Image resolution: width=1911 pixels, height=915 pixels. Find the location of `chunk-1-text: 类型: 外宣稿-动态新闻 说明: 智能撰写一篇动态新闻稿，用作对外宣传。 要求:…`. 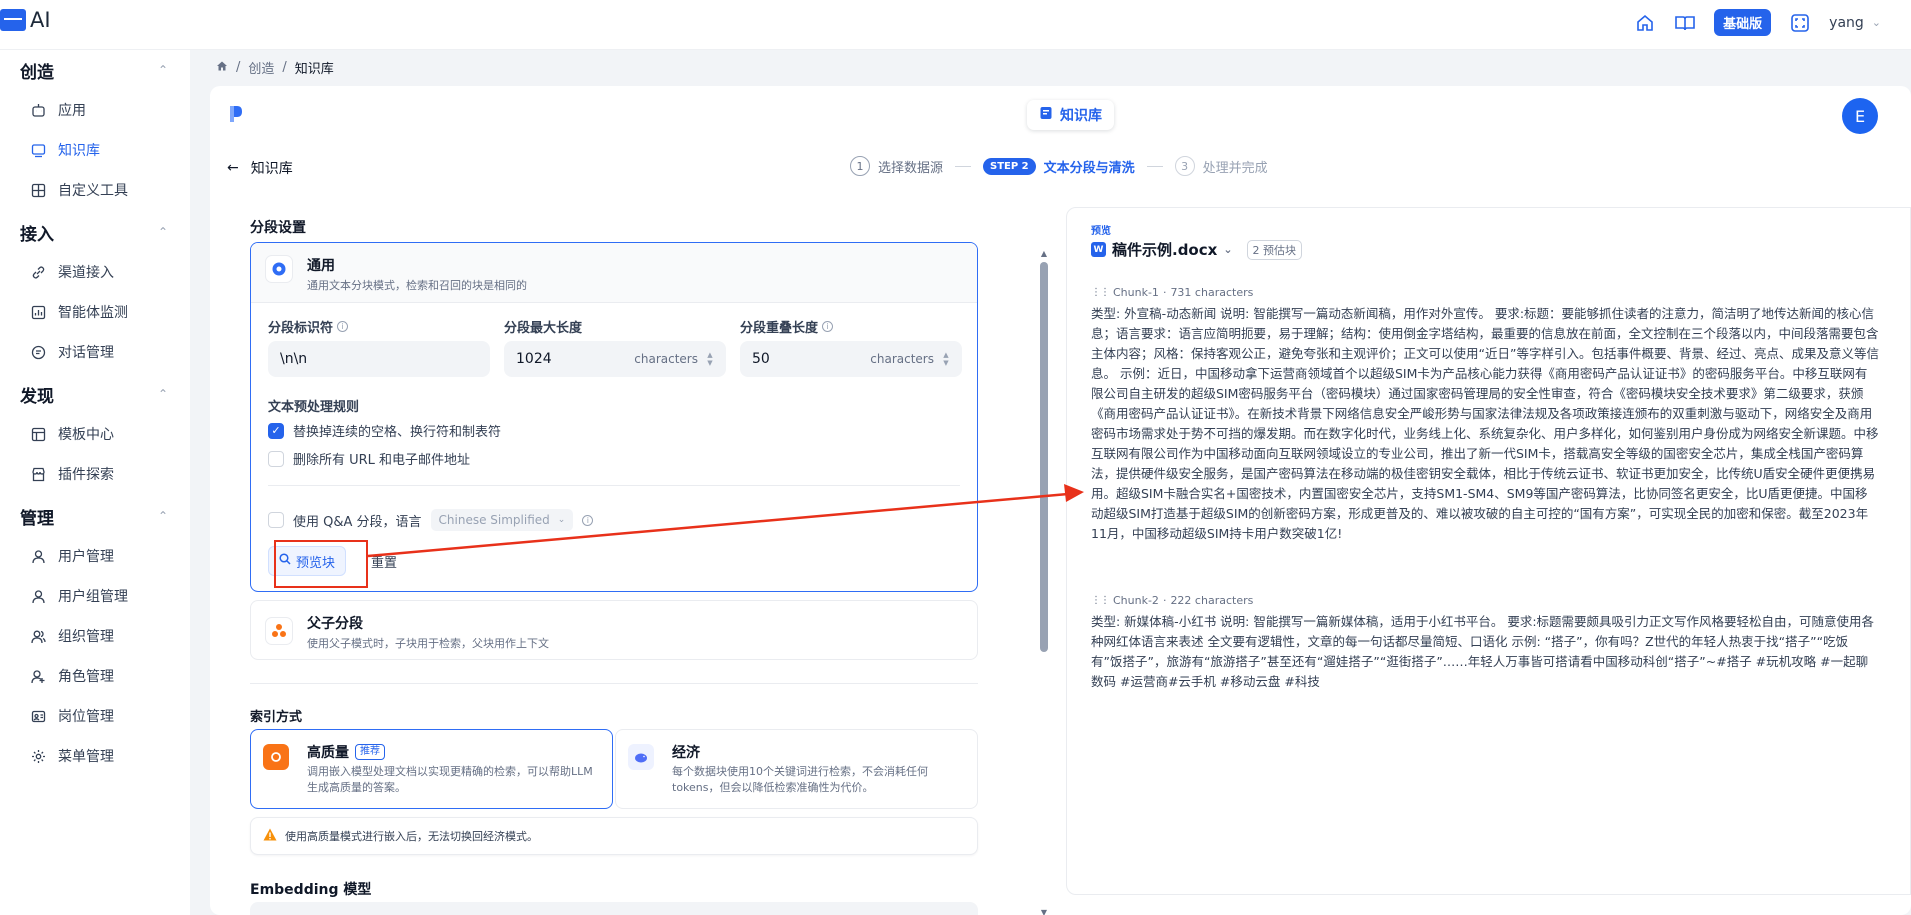

chunk-1-text: 类型: 外宣稿-动态新闻 说明: 智能撰写一篇动态新闻稿，用作对外宣传。 要求:… is located at coordinates (1485, 423).